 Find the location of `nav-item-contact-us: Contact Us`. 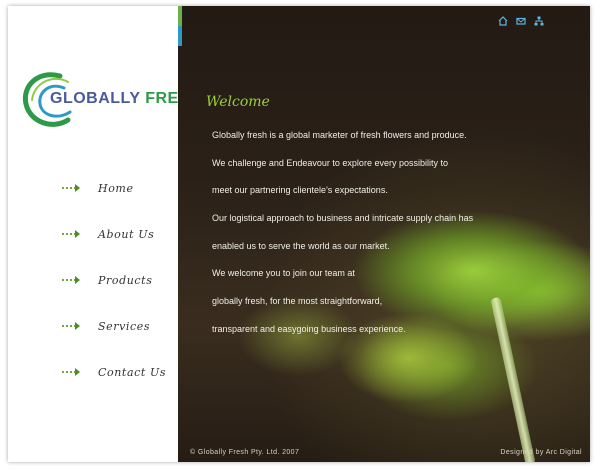

nav-item-contact-us: Contact Us is located at coordinates (114, 372).